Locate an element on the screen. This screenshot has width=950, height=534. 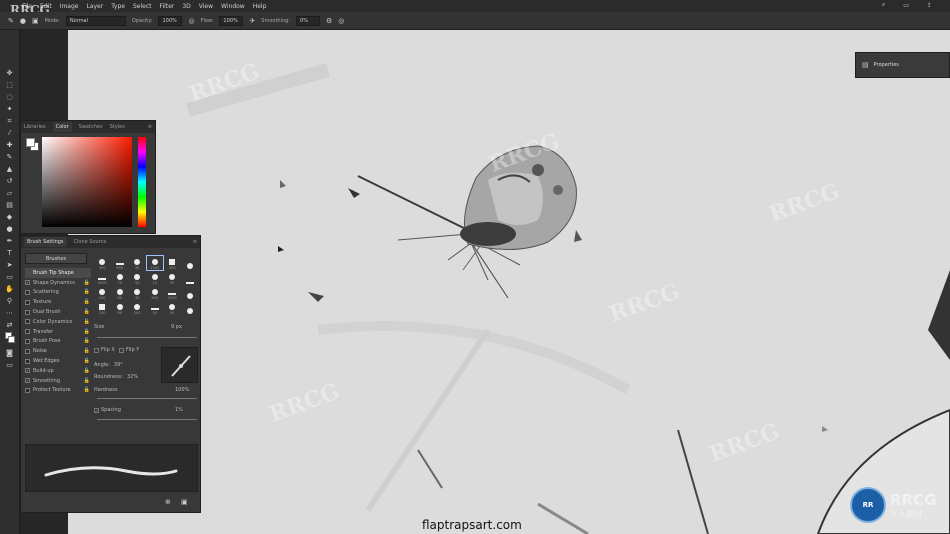
mode-select: Normal is located at coordinates (95, 20).